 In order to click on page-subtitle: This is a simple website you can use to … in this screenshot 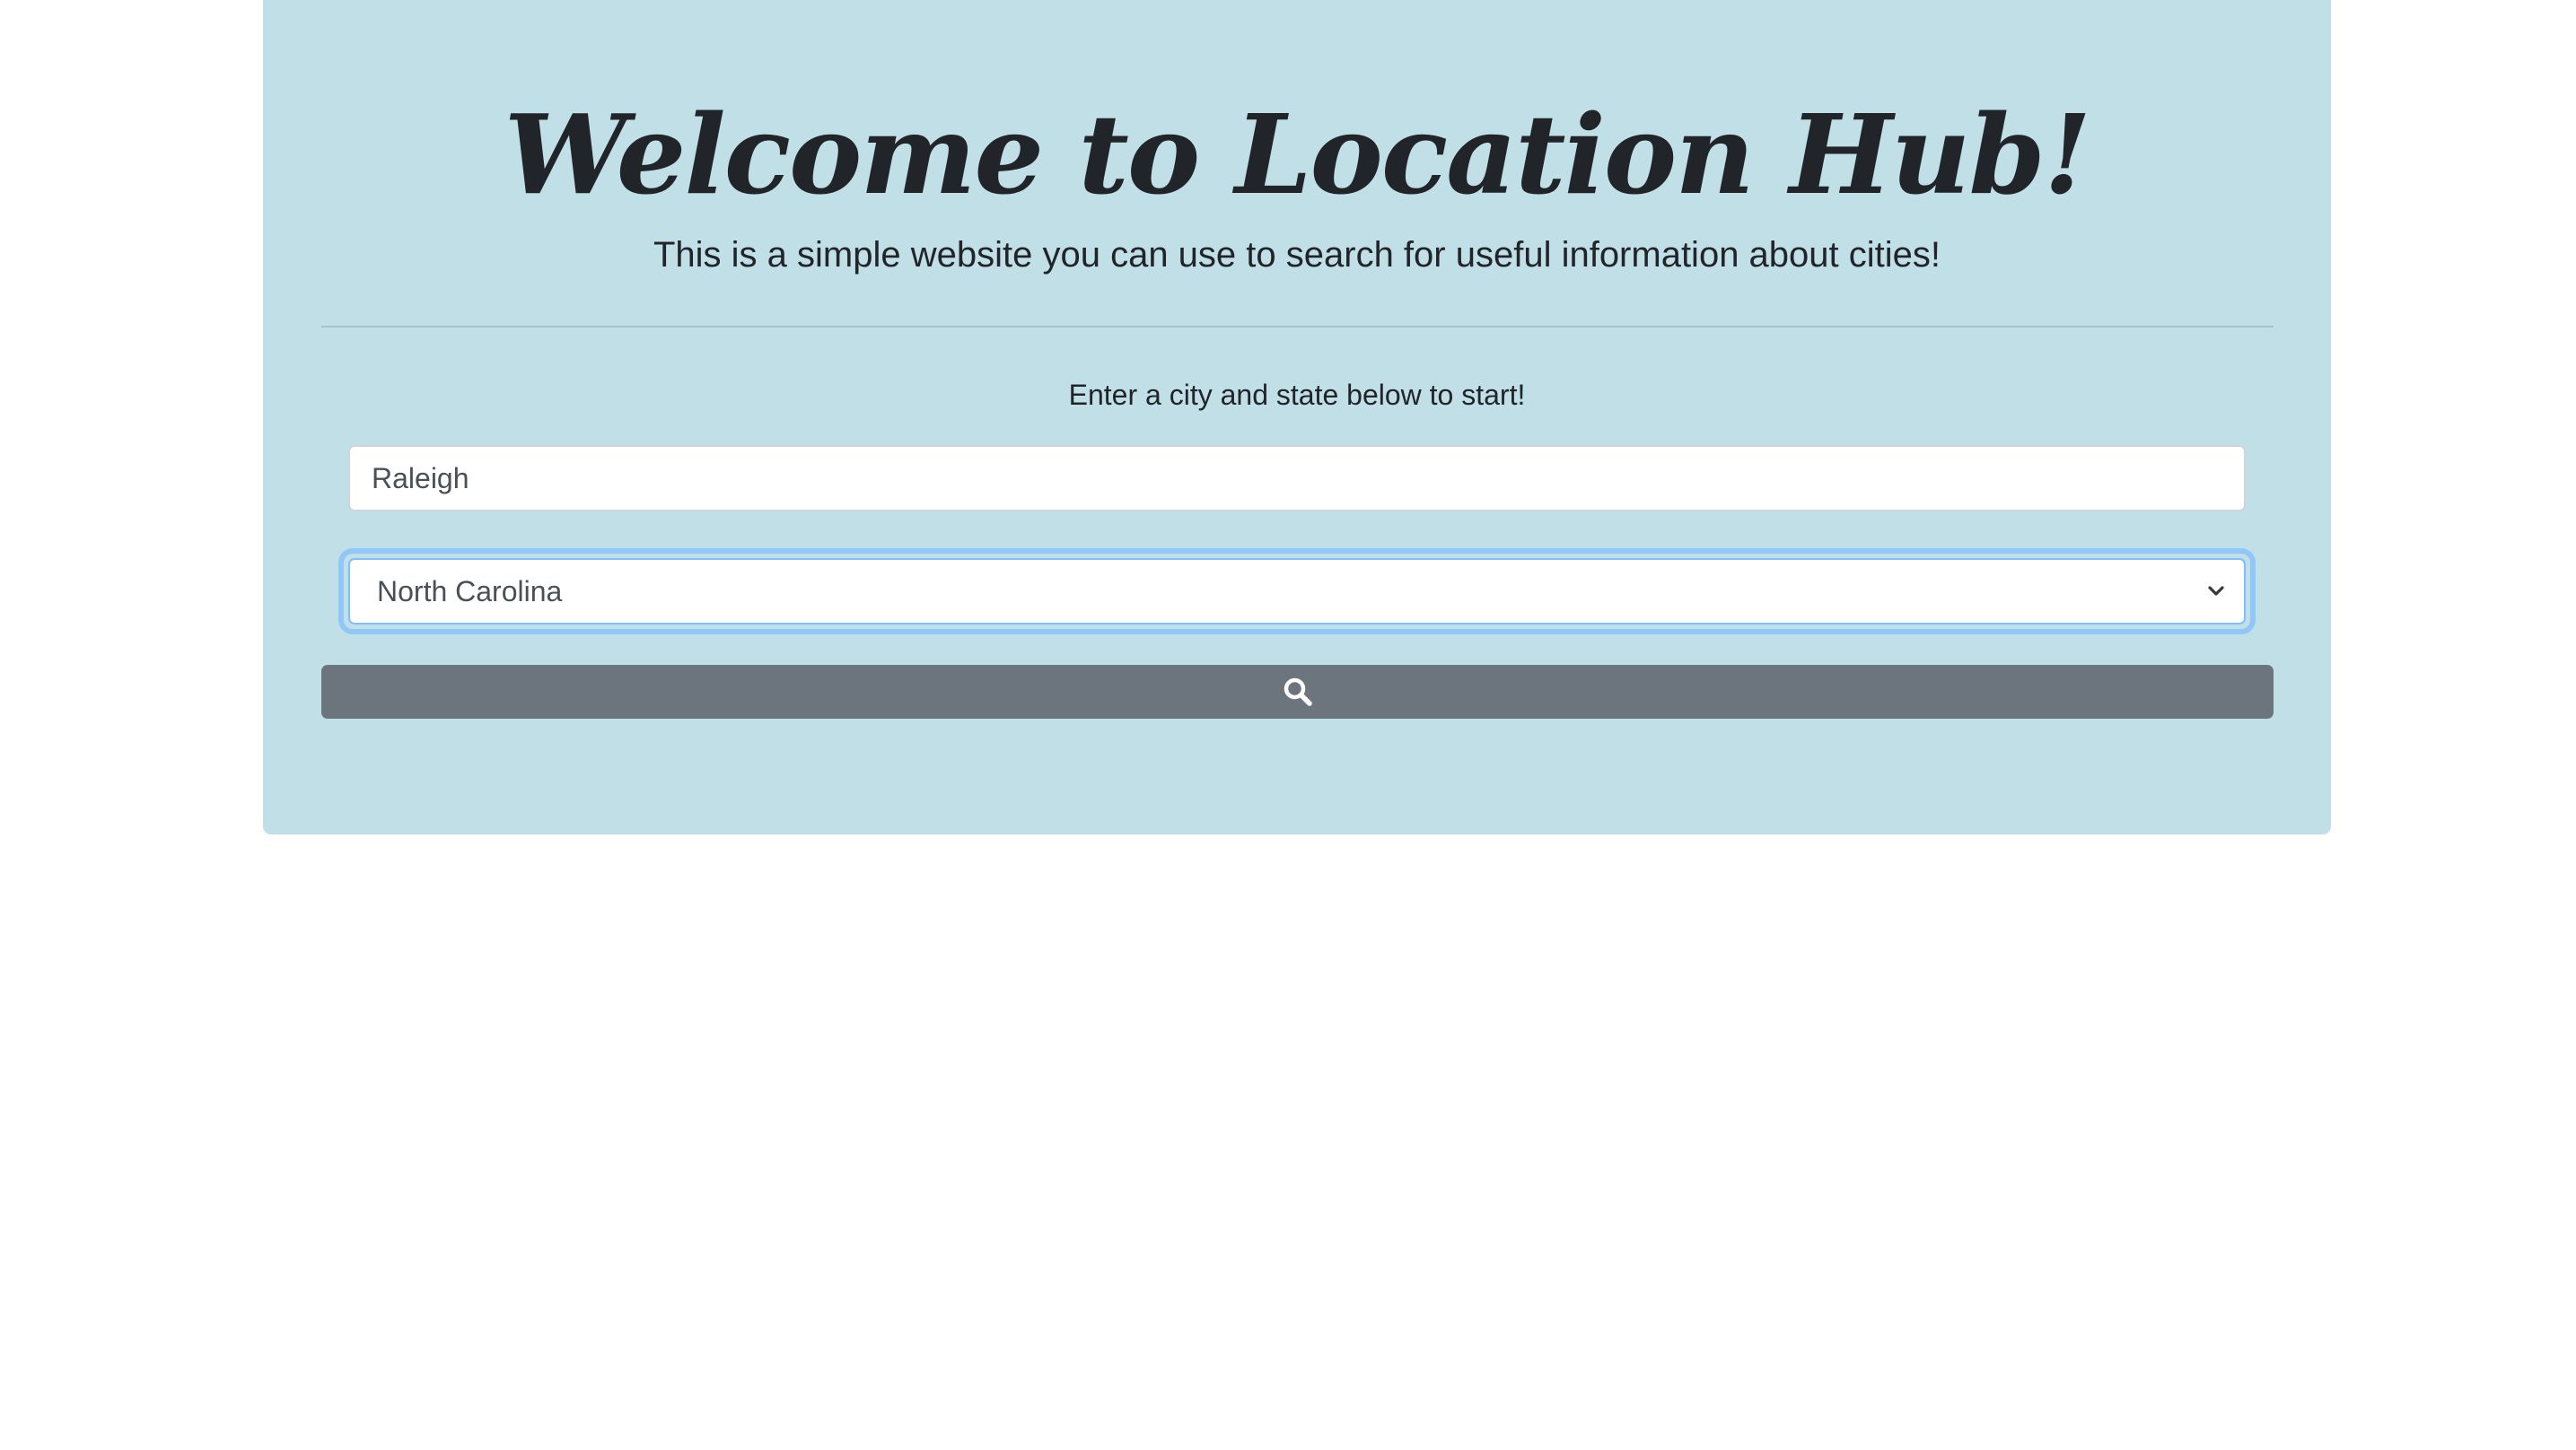, I will do `click(1297, 255)`.